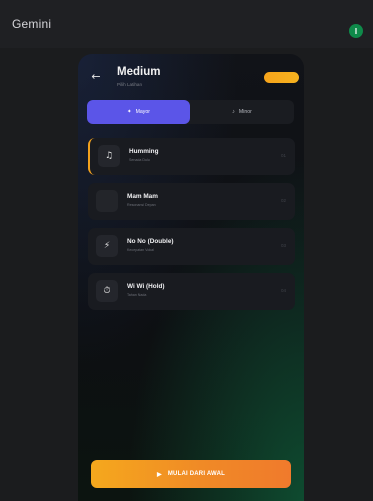 This screenshot has width=373, height=501. Describe the element at coordinates (191, 291) in the screenshot. I see `exercise-card-wi-wi: ⏱ Wi Wi (Hold) Tahan Nada 04` at that location.